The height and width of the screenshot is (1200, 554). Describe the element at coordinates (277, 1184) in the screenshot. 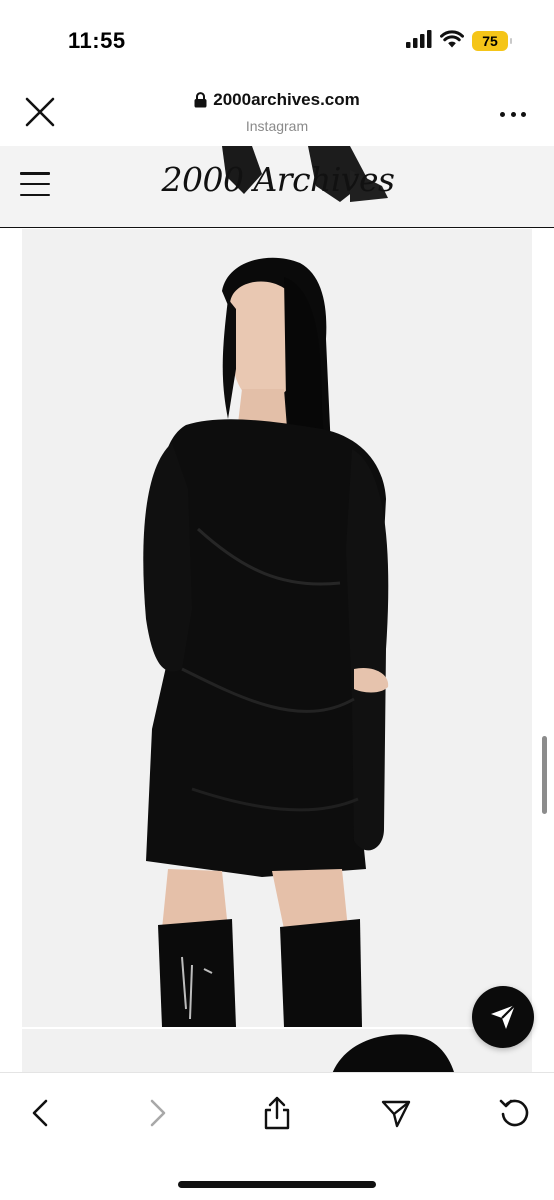

I see `home-indicator` at that location.